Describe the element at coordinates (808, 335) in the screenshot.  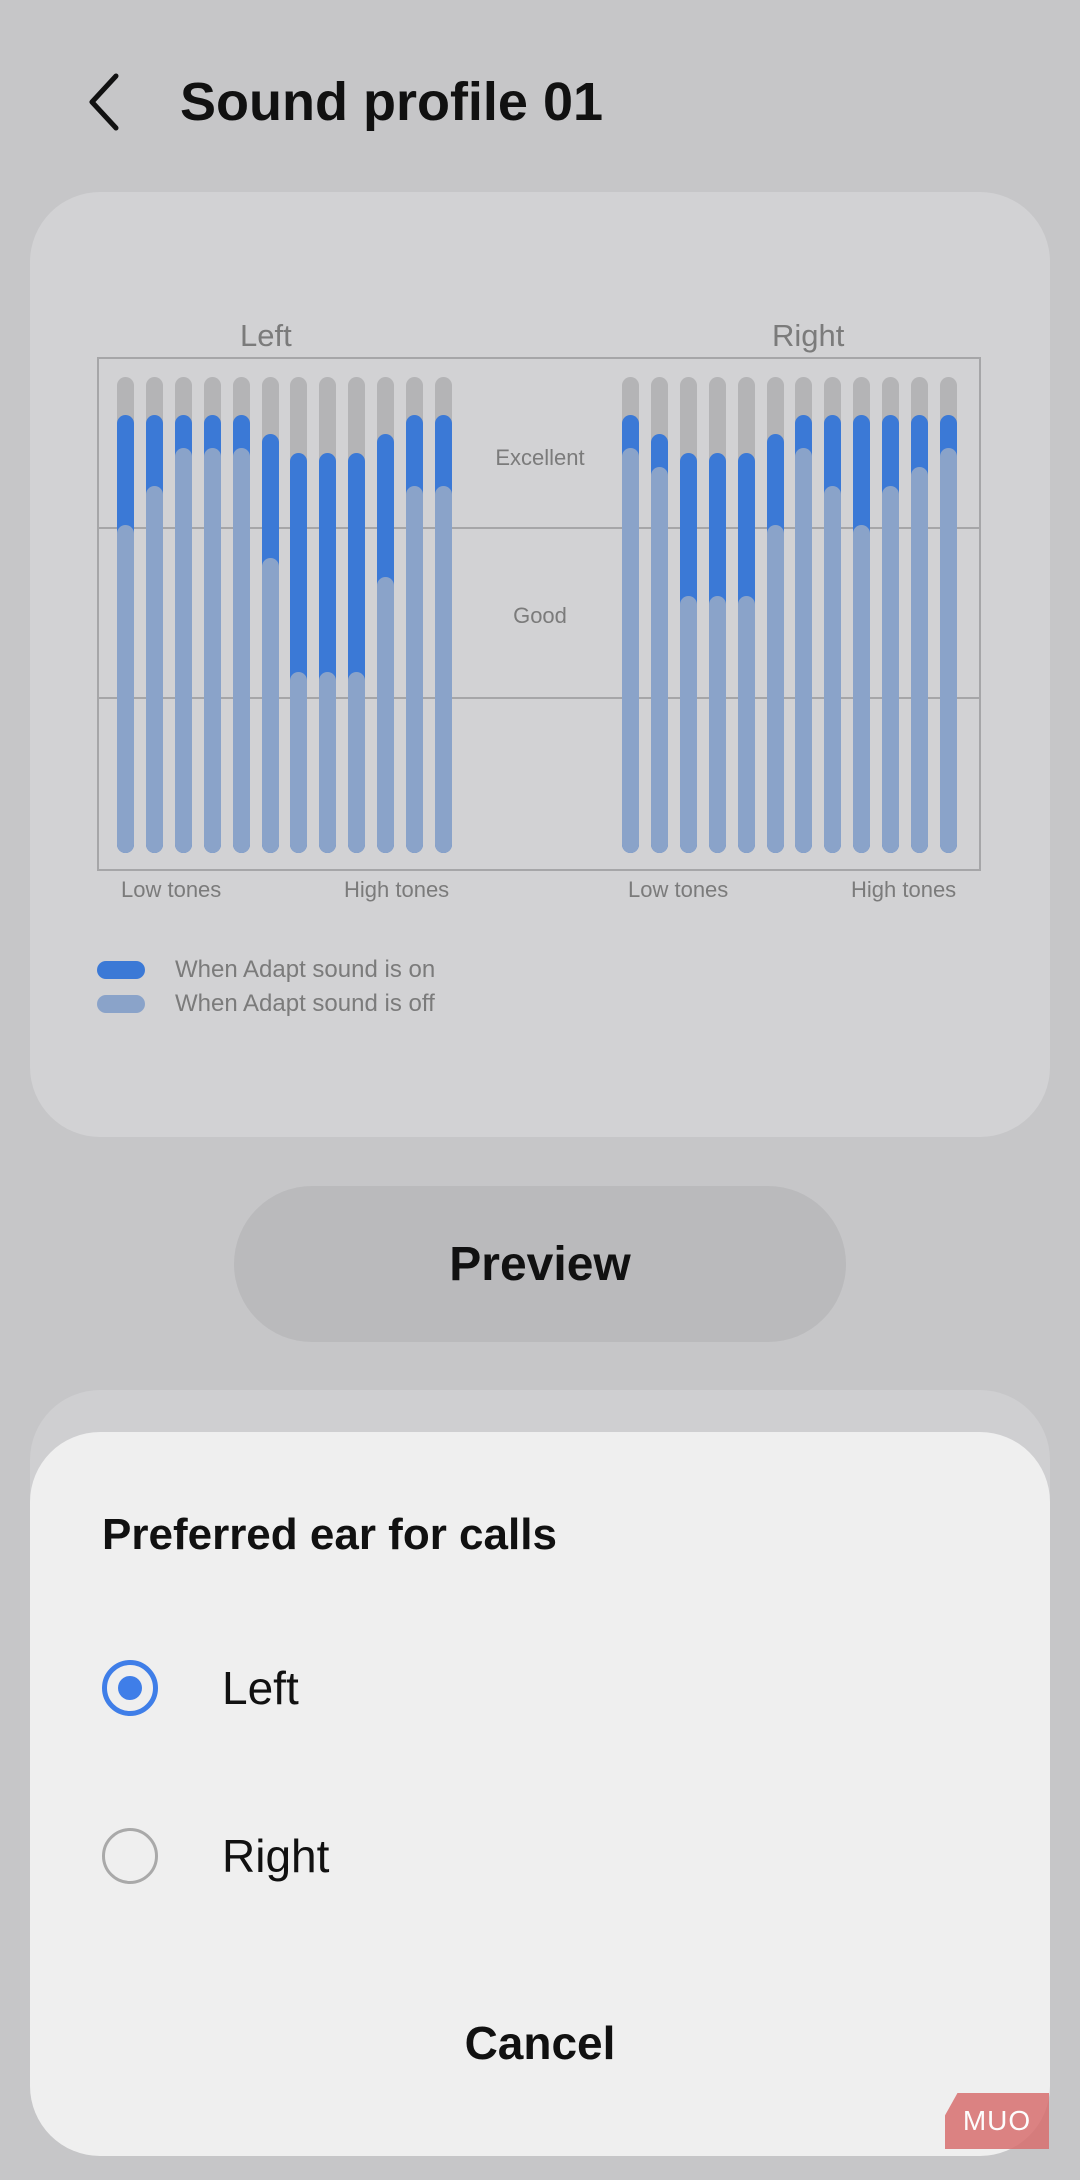
I see `right-ear-label: Right` at that location.